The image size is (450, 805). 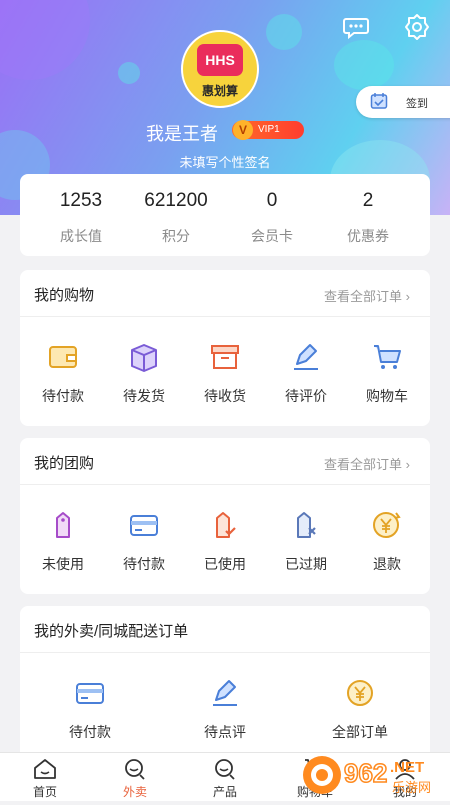 What do you see at coordinates (360, 710) in the screenshot?
I see `delivery-all-orders: 全部订单` at bounding box center [360, 710].